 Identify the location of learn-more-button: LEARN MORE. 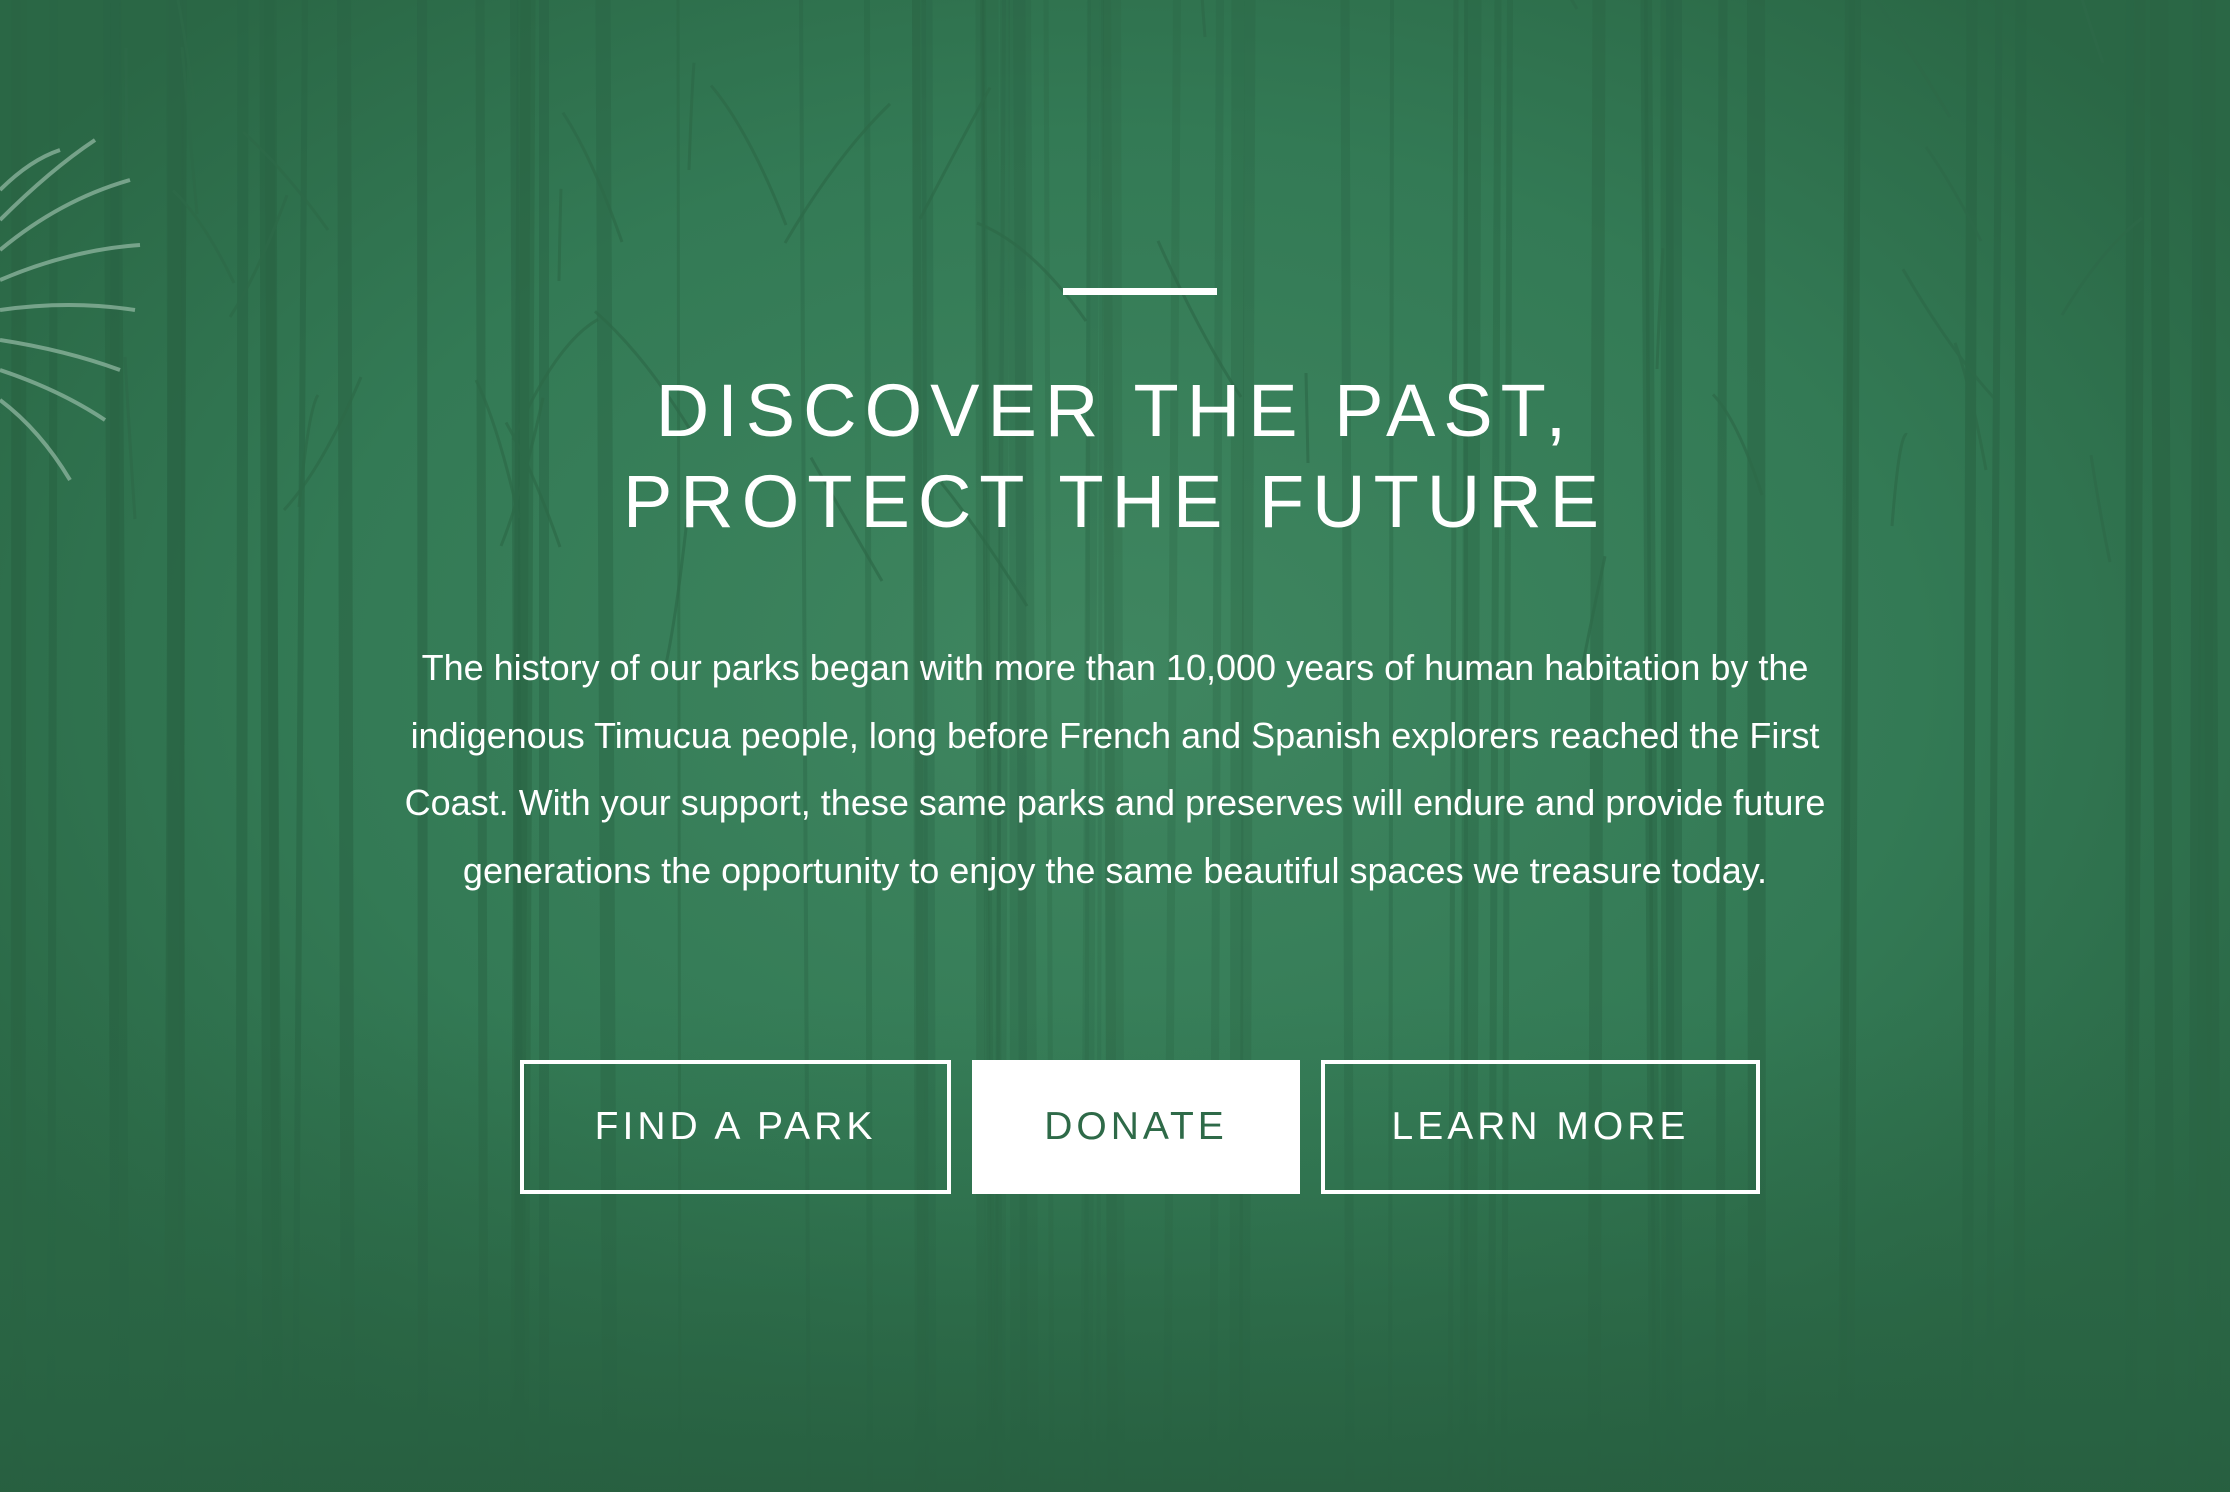
(1540, 1127).